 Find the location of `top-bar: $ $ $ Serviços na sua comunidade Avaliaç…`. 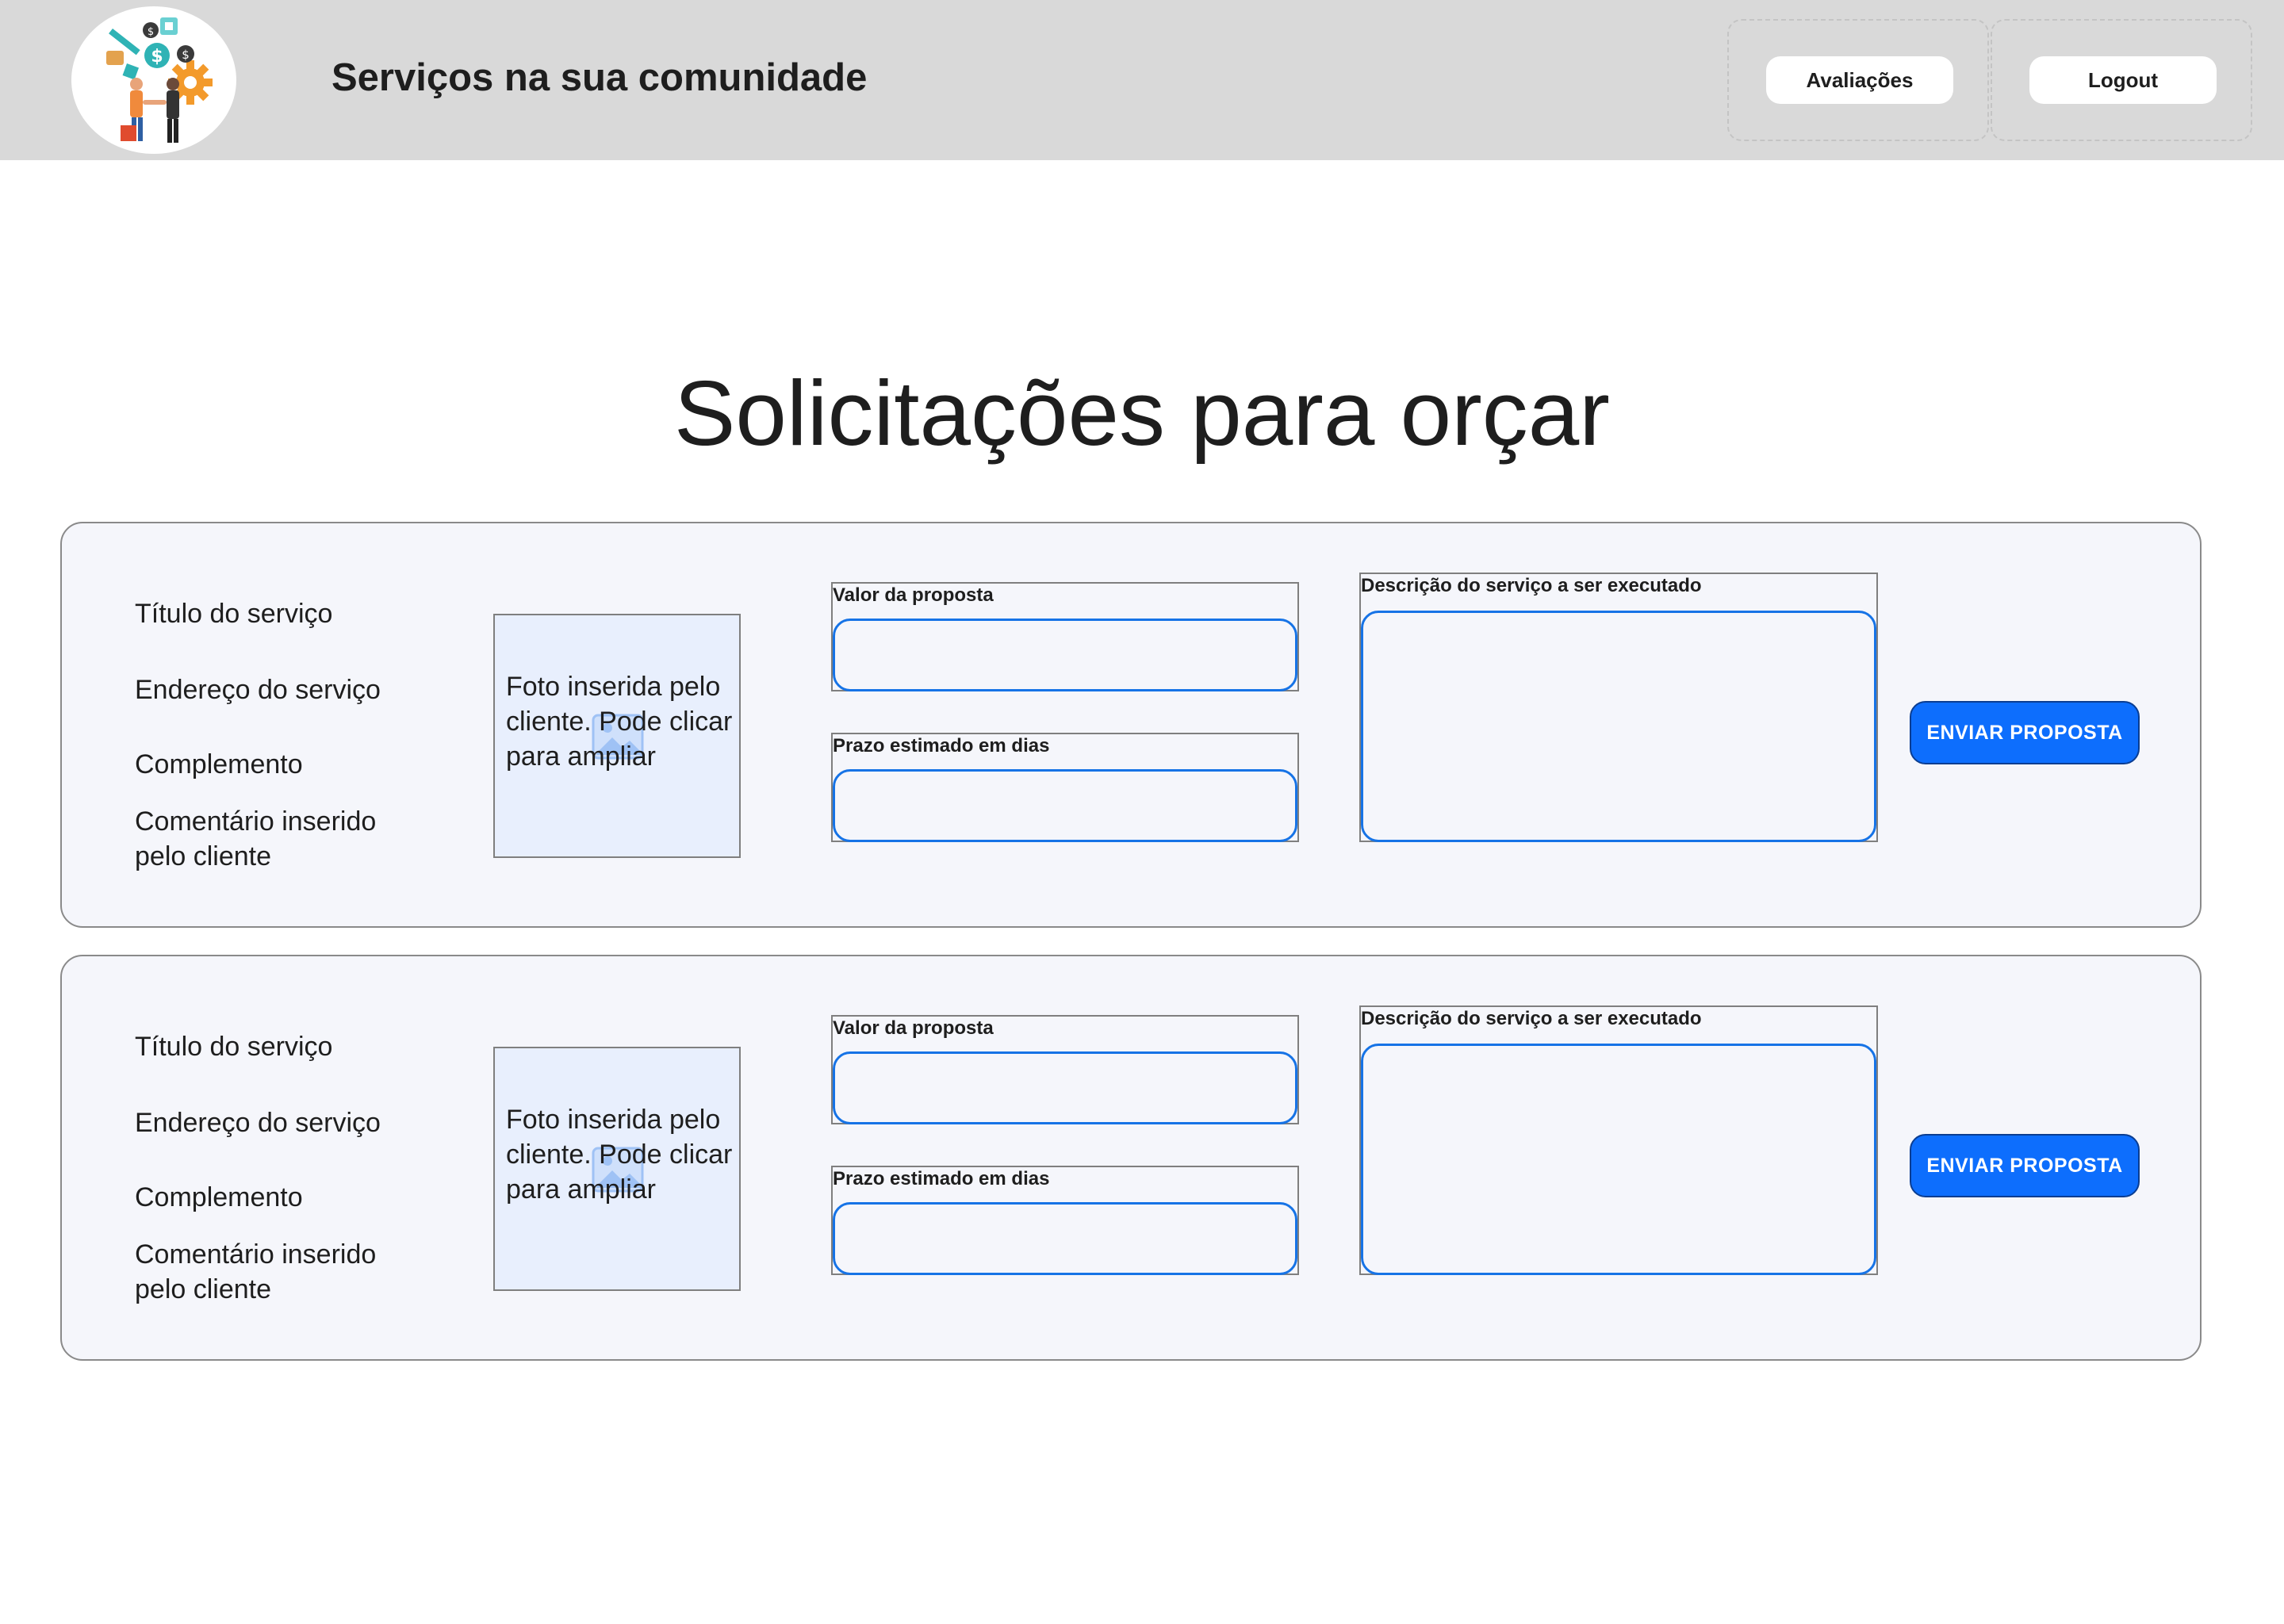

top-bar: $ $ $ Serviços na sua comunidade Avaliaç… is located at coordinates (1142, 80).